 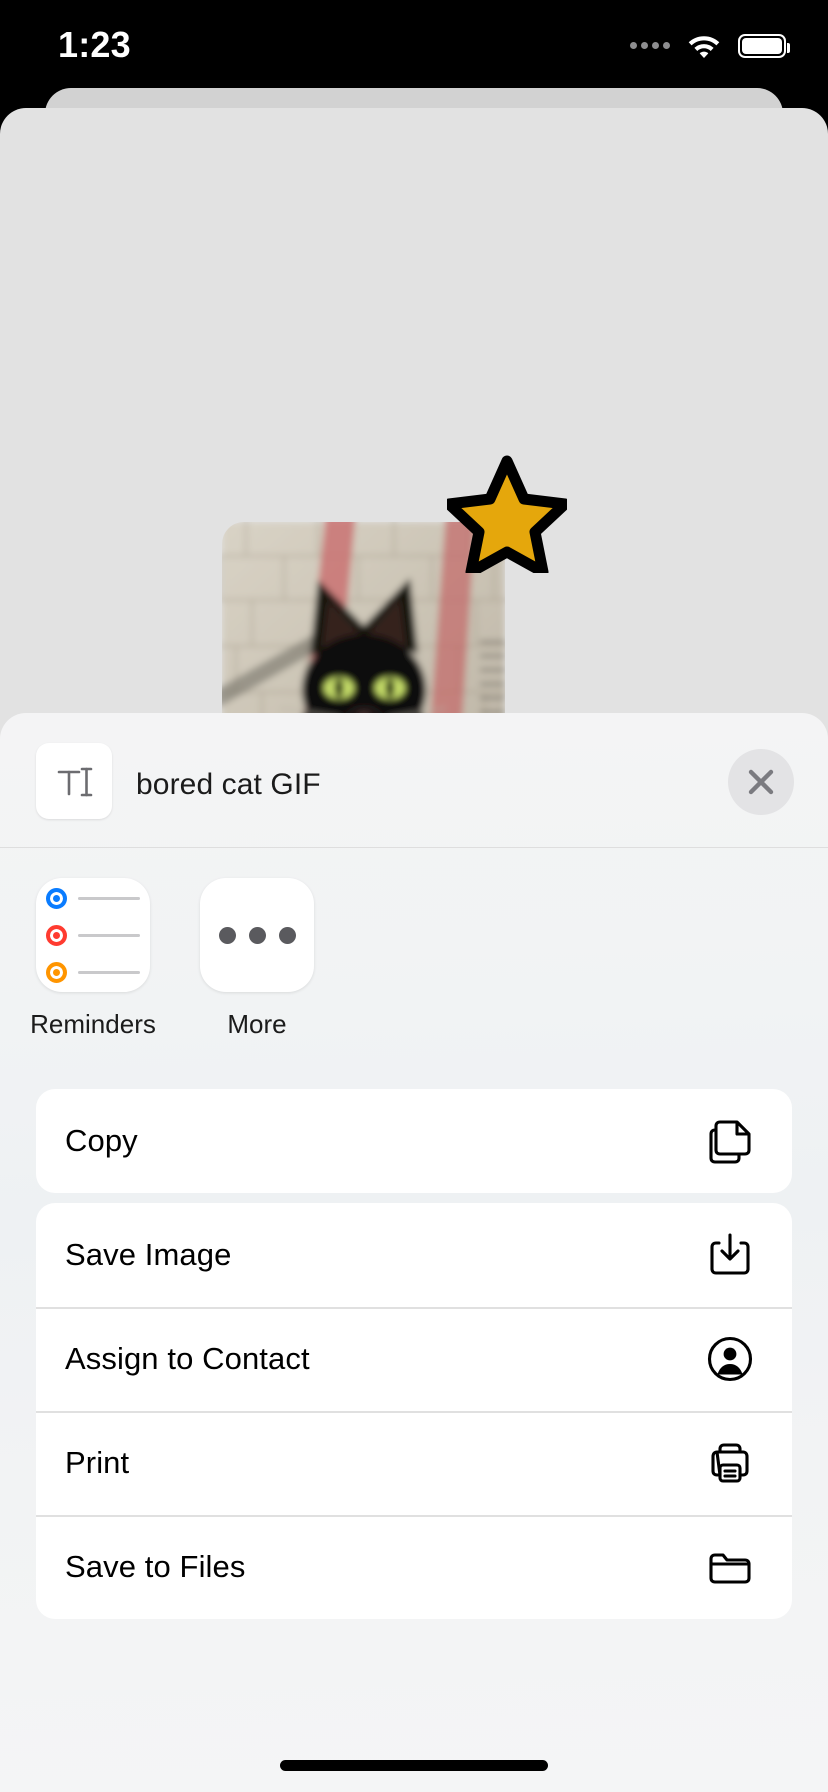 What do you see at coordinates (155, 1566) in the screenshot?
I see `action-row-label: Save to Files` at bounding box center [155, 1566].